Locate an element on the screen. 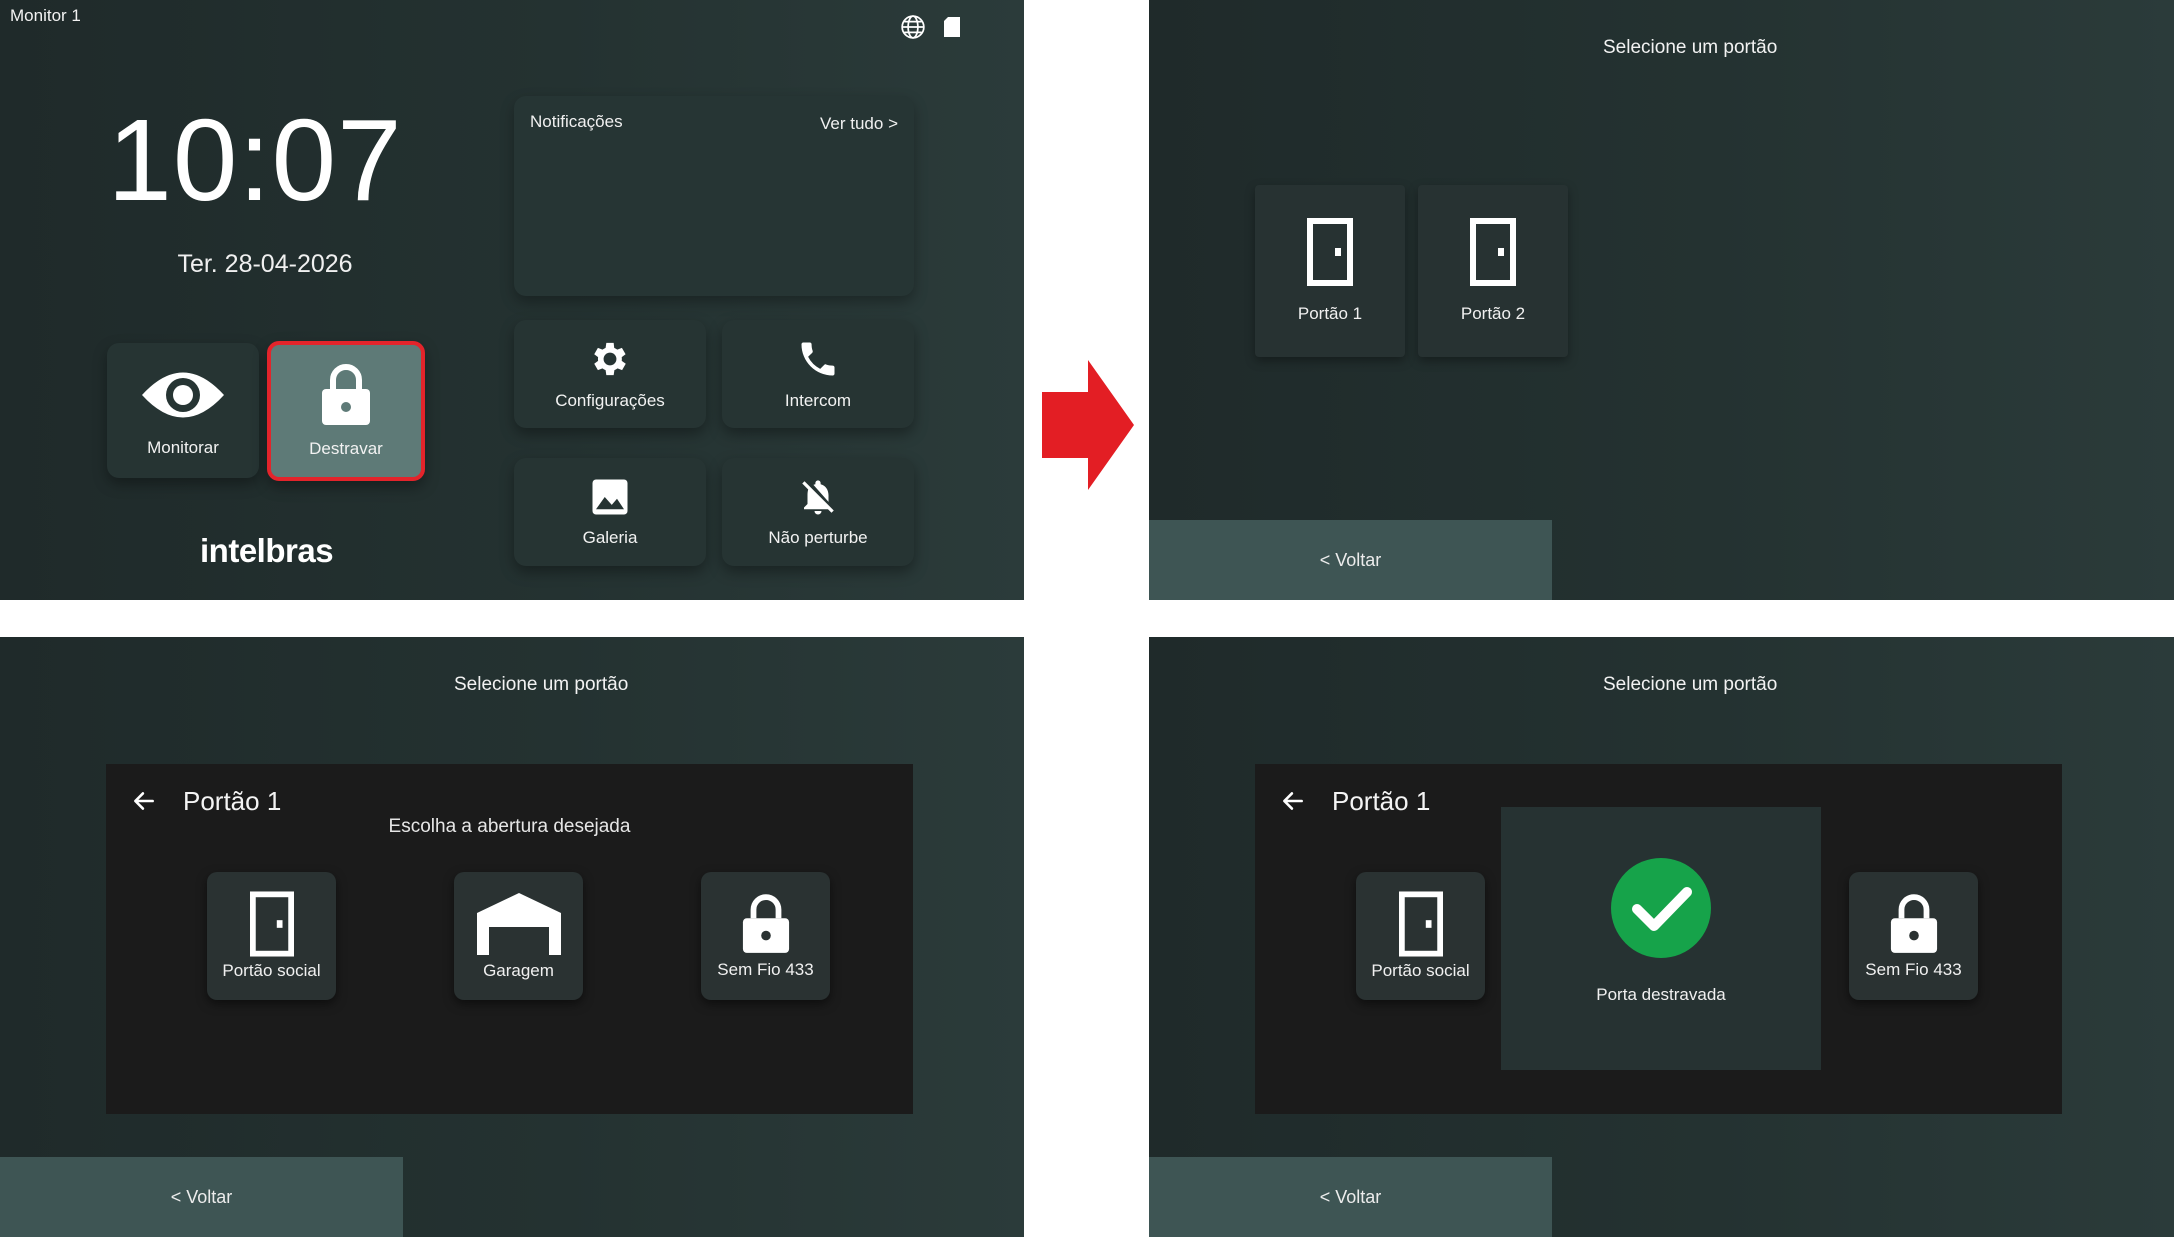 The image size is (2174, 1237). date: Ter. 28-04-2026 is located at coordinates (265, 264).